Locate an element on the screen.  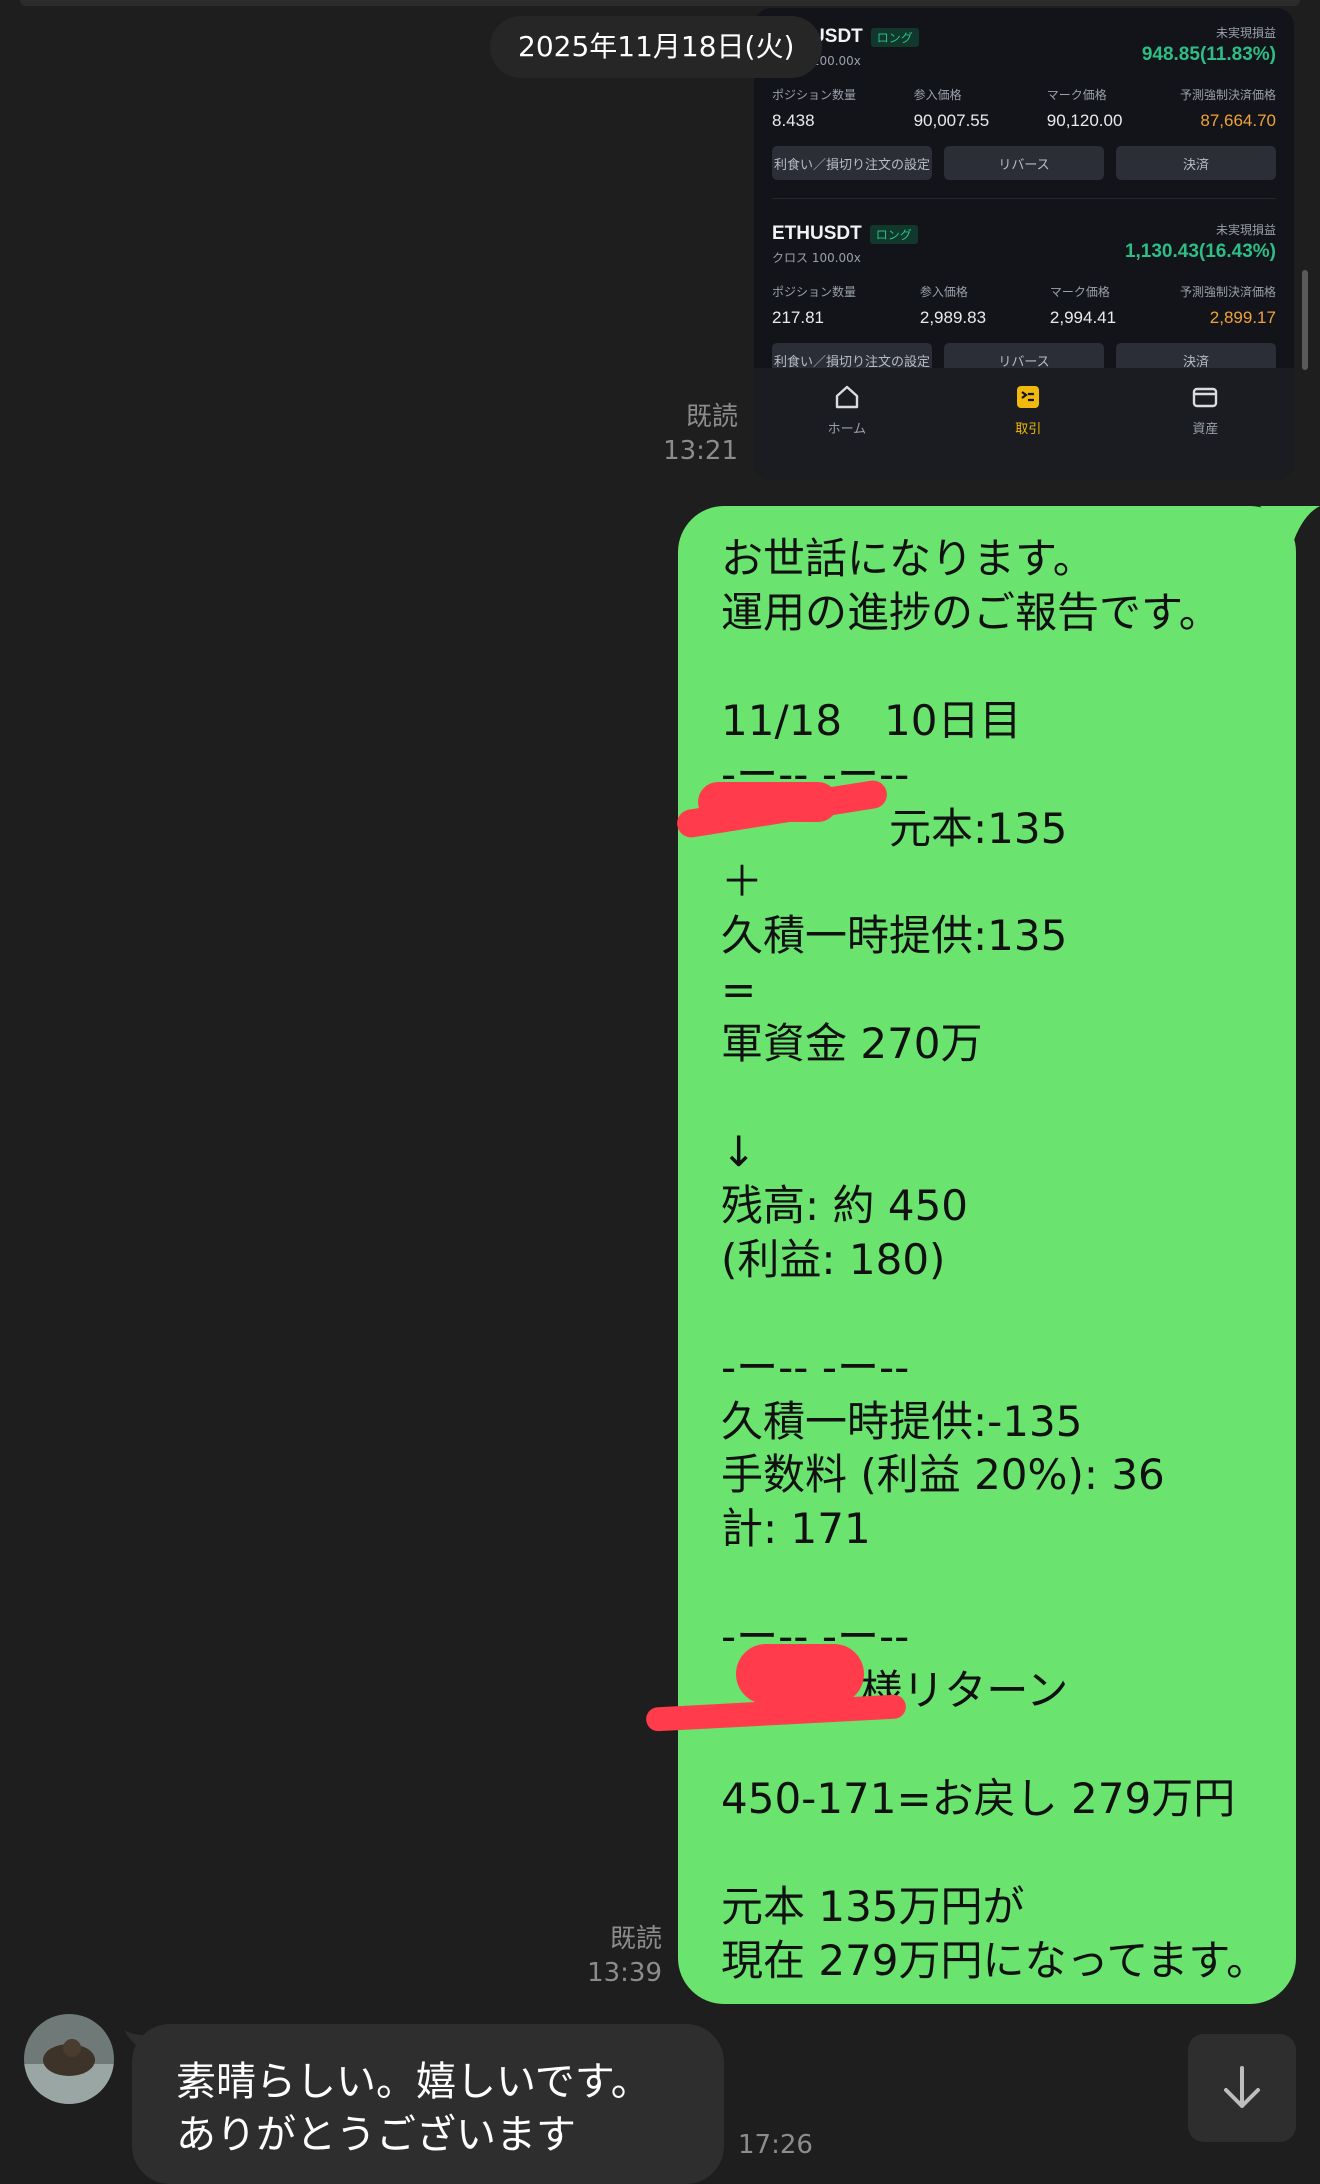
message-line: ＋ is located at coordinates (742, 882).